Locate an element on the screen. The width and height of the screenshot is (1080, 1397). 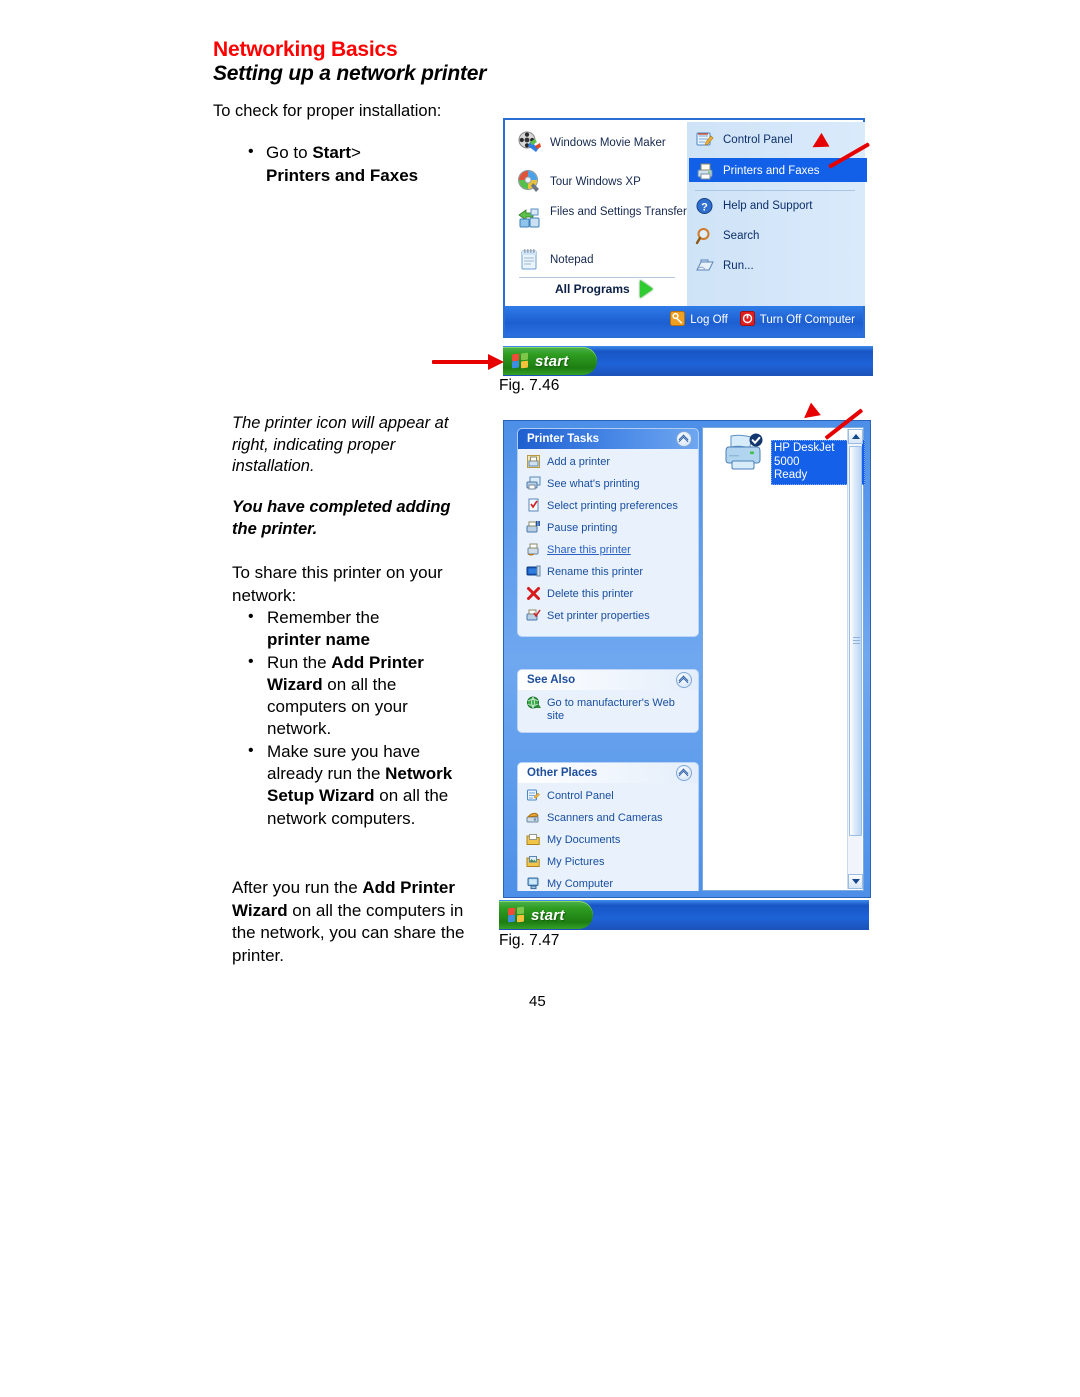
start-item-control-panel: Control Panel is located at coordinates (744, 140).